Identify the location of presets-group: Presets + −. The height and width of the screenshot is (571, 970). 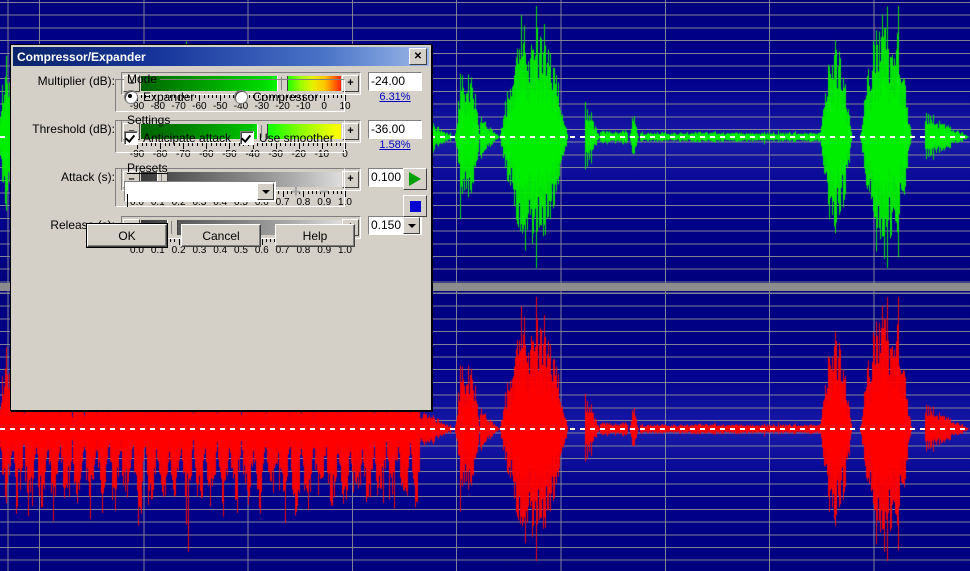
(230, 184).